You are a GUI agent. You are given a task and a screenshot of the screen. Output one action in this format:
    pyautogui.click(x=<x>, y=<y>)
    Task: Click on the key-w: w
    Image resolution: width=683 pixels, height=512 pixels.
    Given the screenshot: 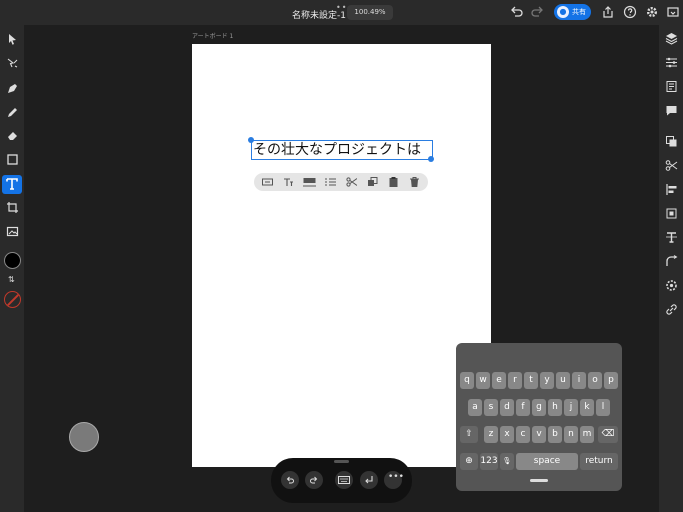 What is the action you would take?
    pyautogui.click(x=483, y=380)
    